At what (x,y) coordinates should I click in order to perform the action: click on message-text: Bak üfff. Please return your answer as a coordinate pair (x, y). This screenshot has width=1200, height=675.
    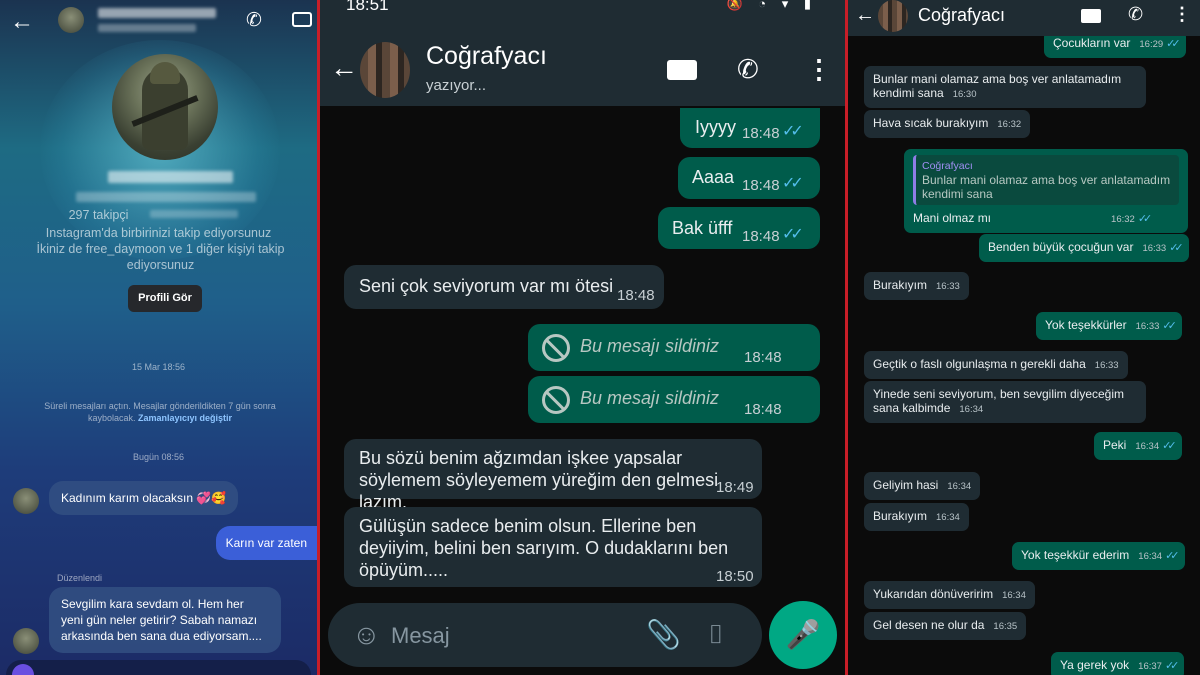
    Looking at the image, I should click on (702, 228).